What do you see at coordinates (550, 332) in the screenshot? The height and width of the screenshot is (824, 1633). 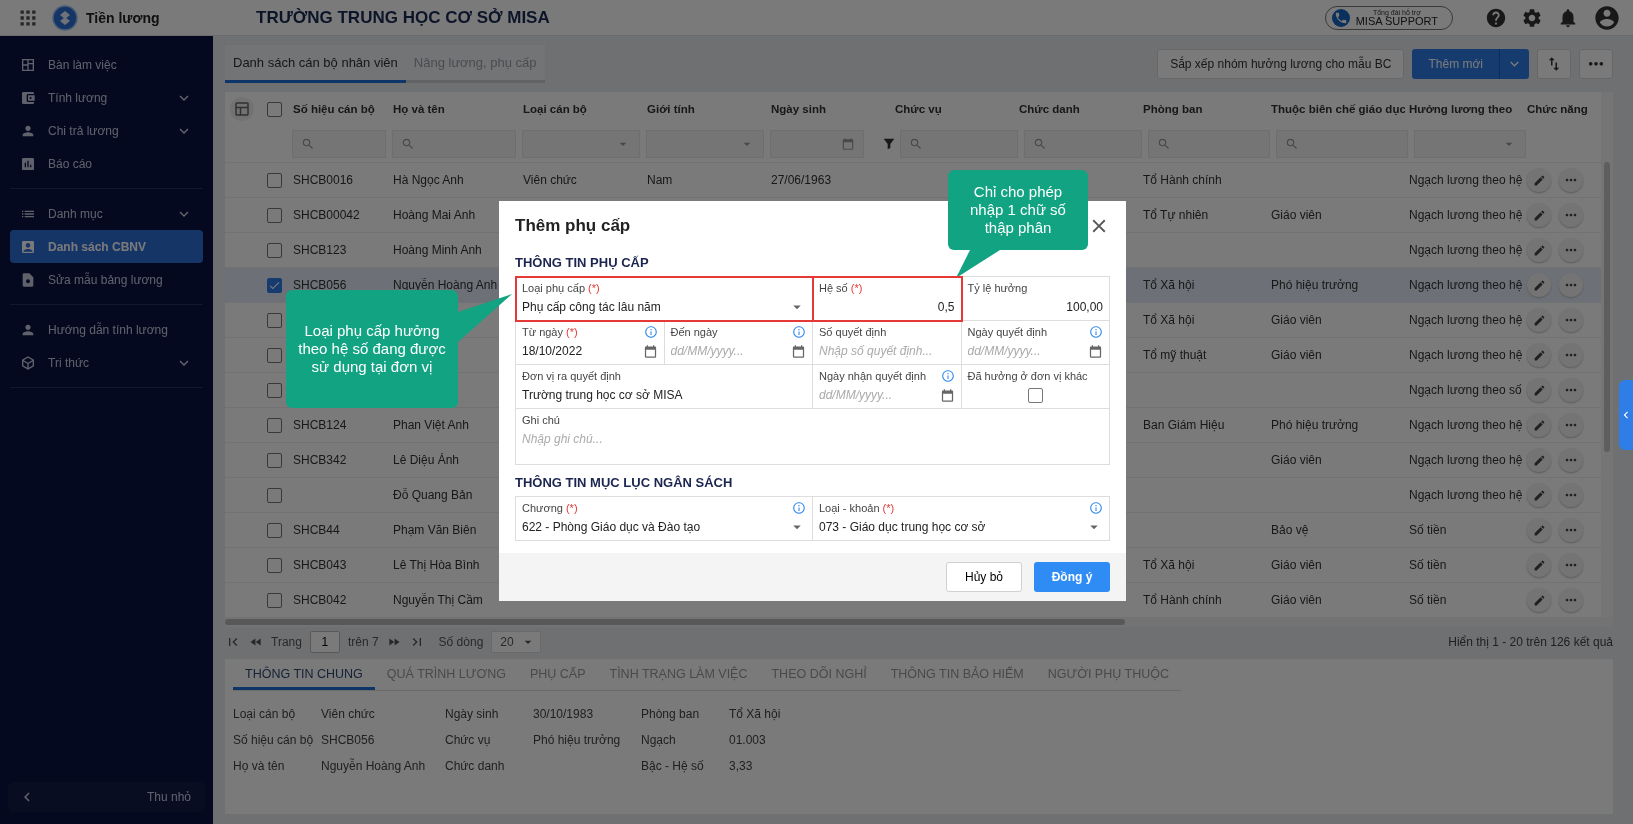 I see `field-label: Từ ngày (*)` at bounding box center [550, 332].